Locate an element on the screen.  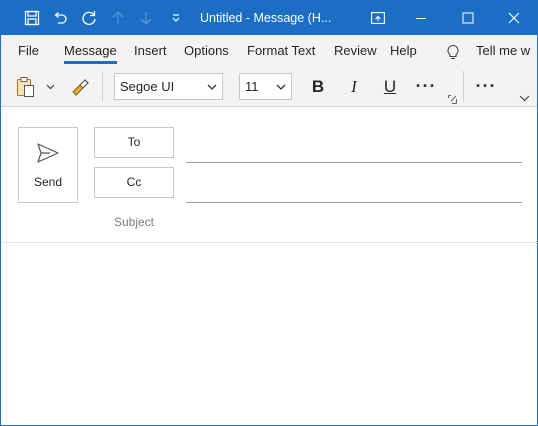
underline-button: U is located at coordinates (390, 87).